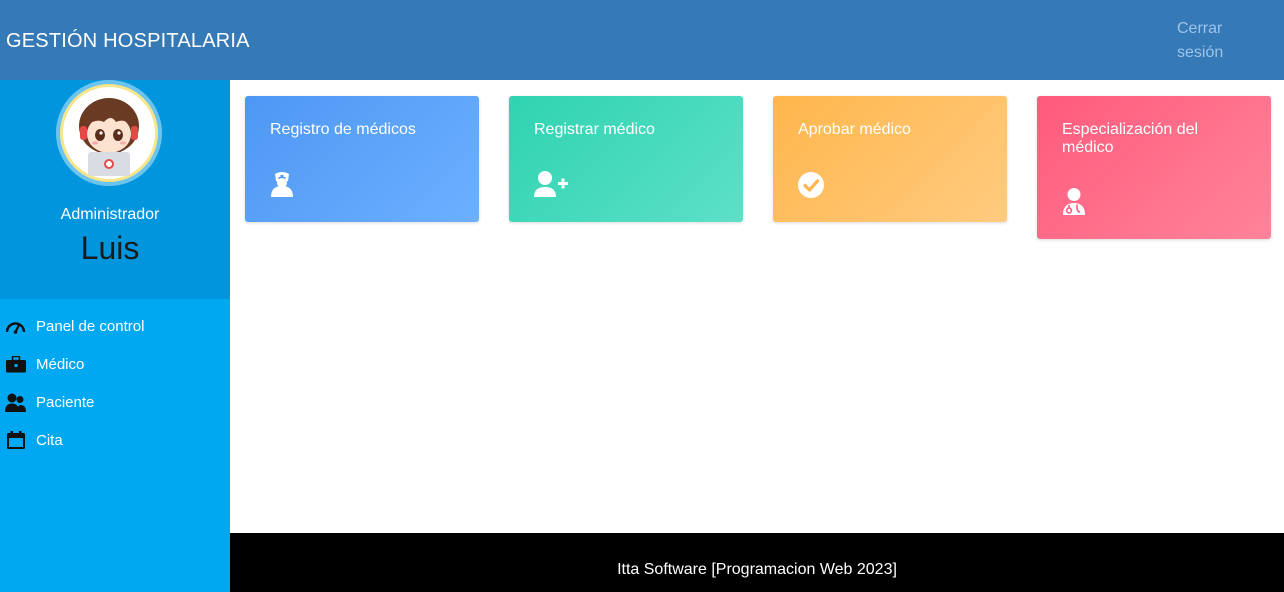  Describe the element at coordinates (115, 189) in the screenshot. I see `profile-panel: Administrador Luis` at that location.